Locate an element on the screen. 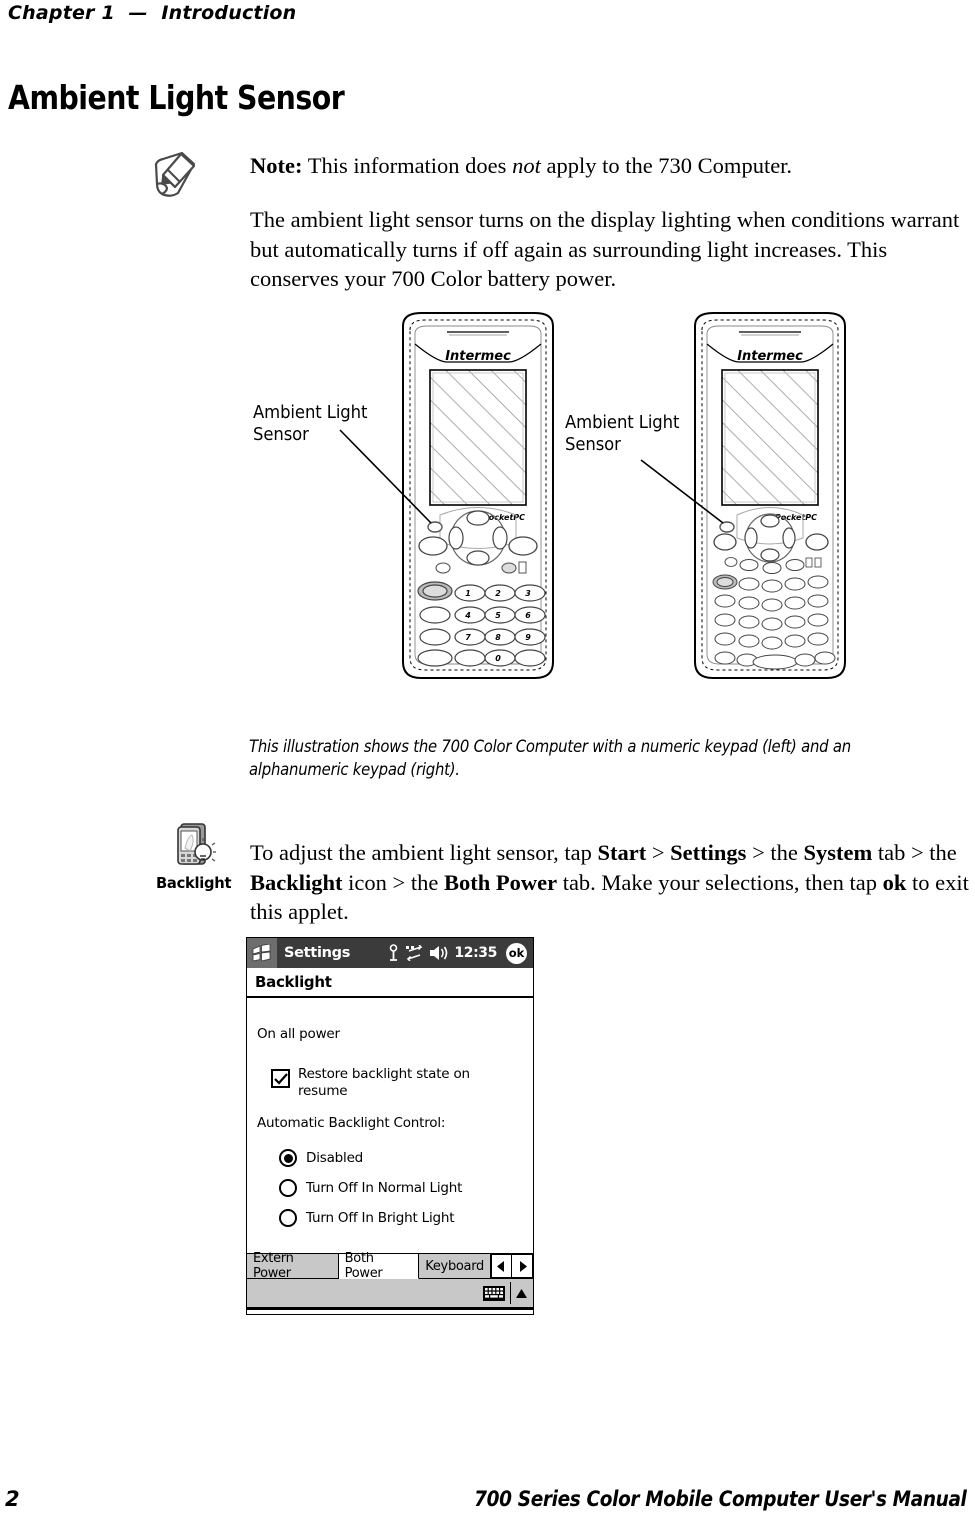 This screenshot has width=975, height=1519. page-title: Ambient Light Sensor is located at coordinates (176, 97).